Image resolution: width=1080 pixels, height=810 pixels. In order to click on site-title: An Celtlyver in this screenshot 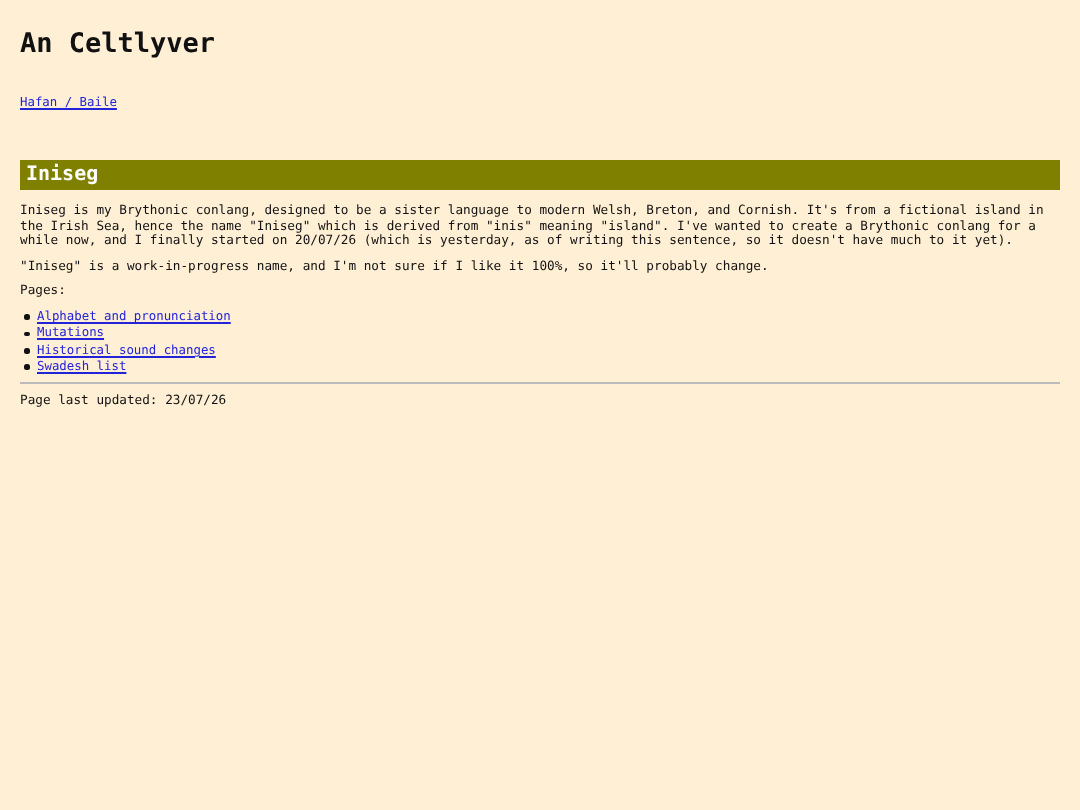, I will do `click(119, 44)`.